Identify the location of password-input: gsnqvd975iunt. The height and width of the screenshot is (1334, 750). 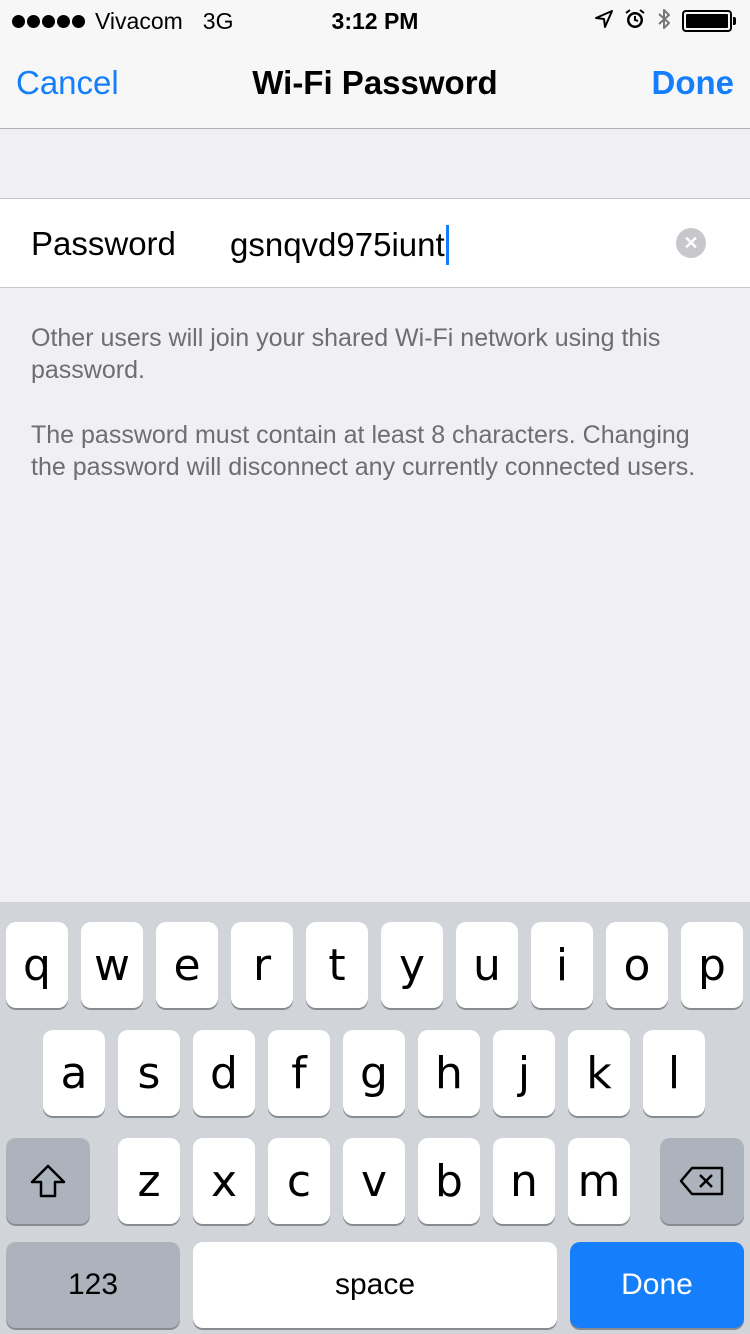
(339, 245).